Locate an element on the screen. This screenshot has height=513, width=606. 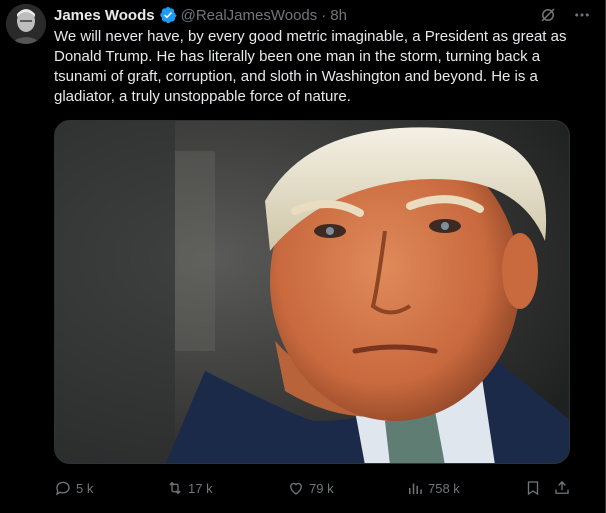
tweet-header: James Woods @RealJamesWoods · 8h is located at coordinates (322, 15).